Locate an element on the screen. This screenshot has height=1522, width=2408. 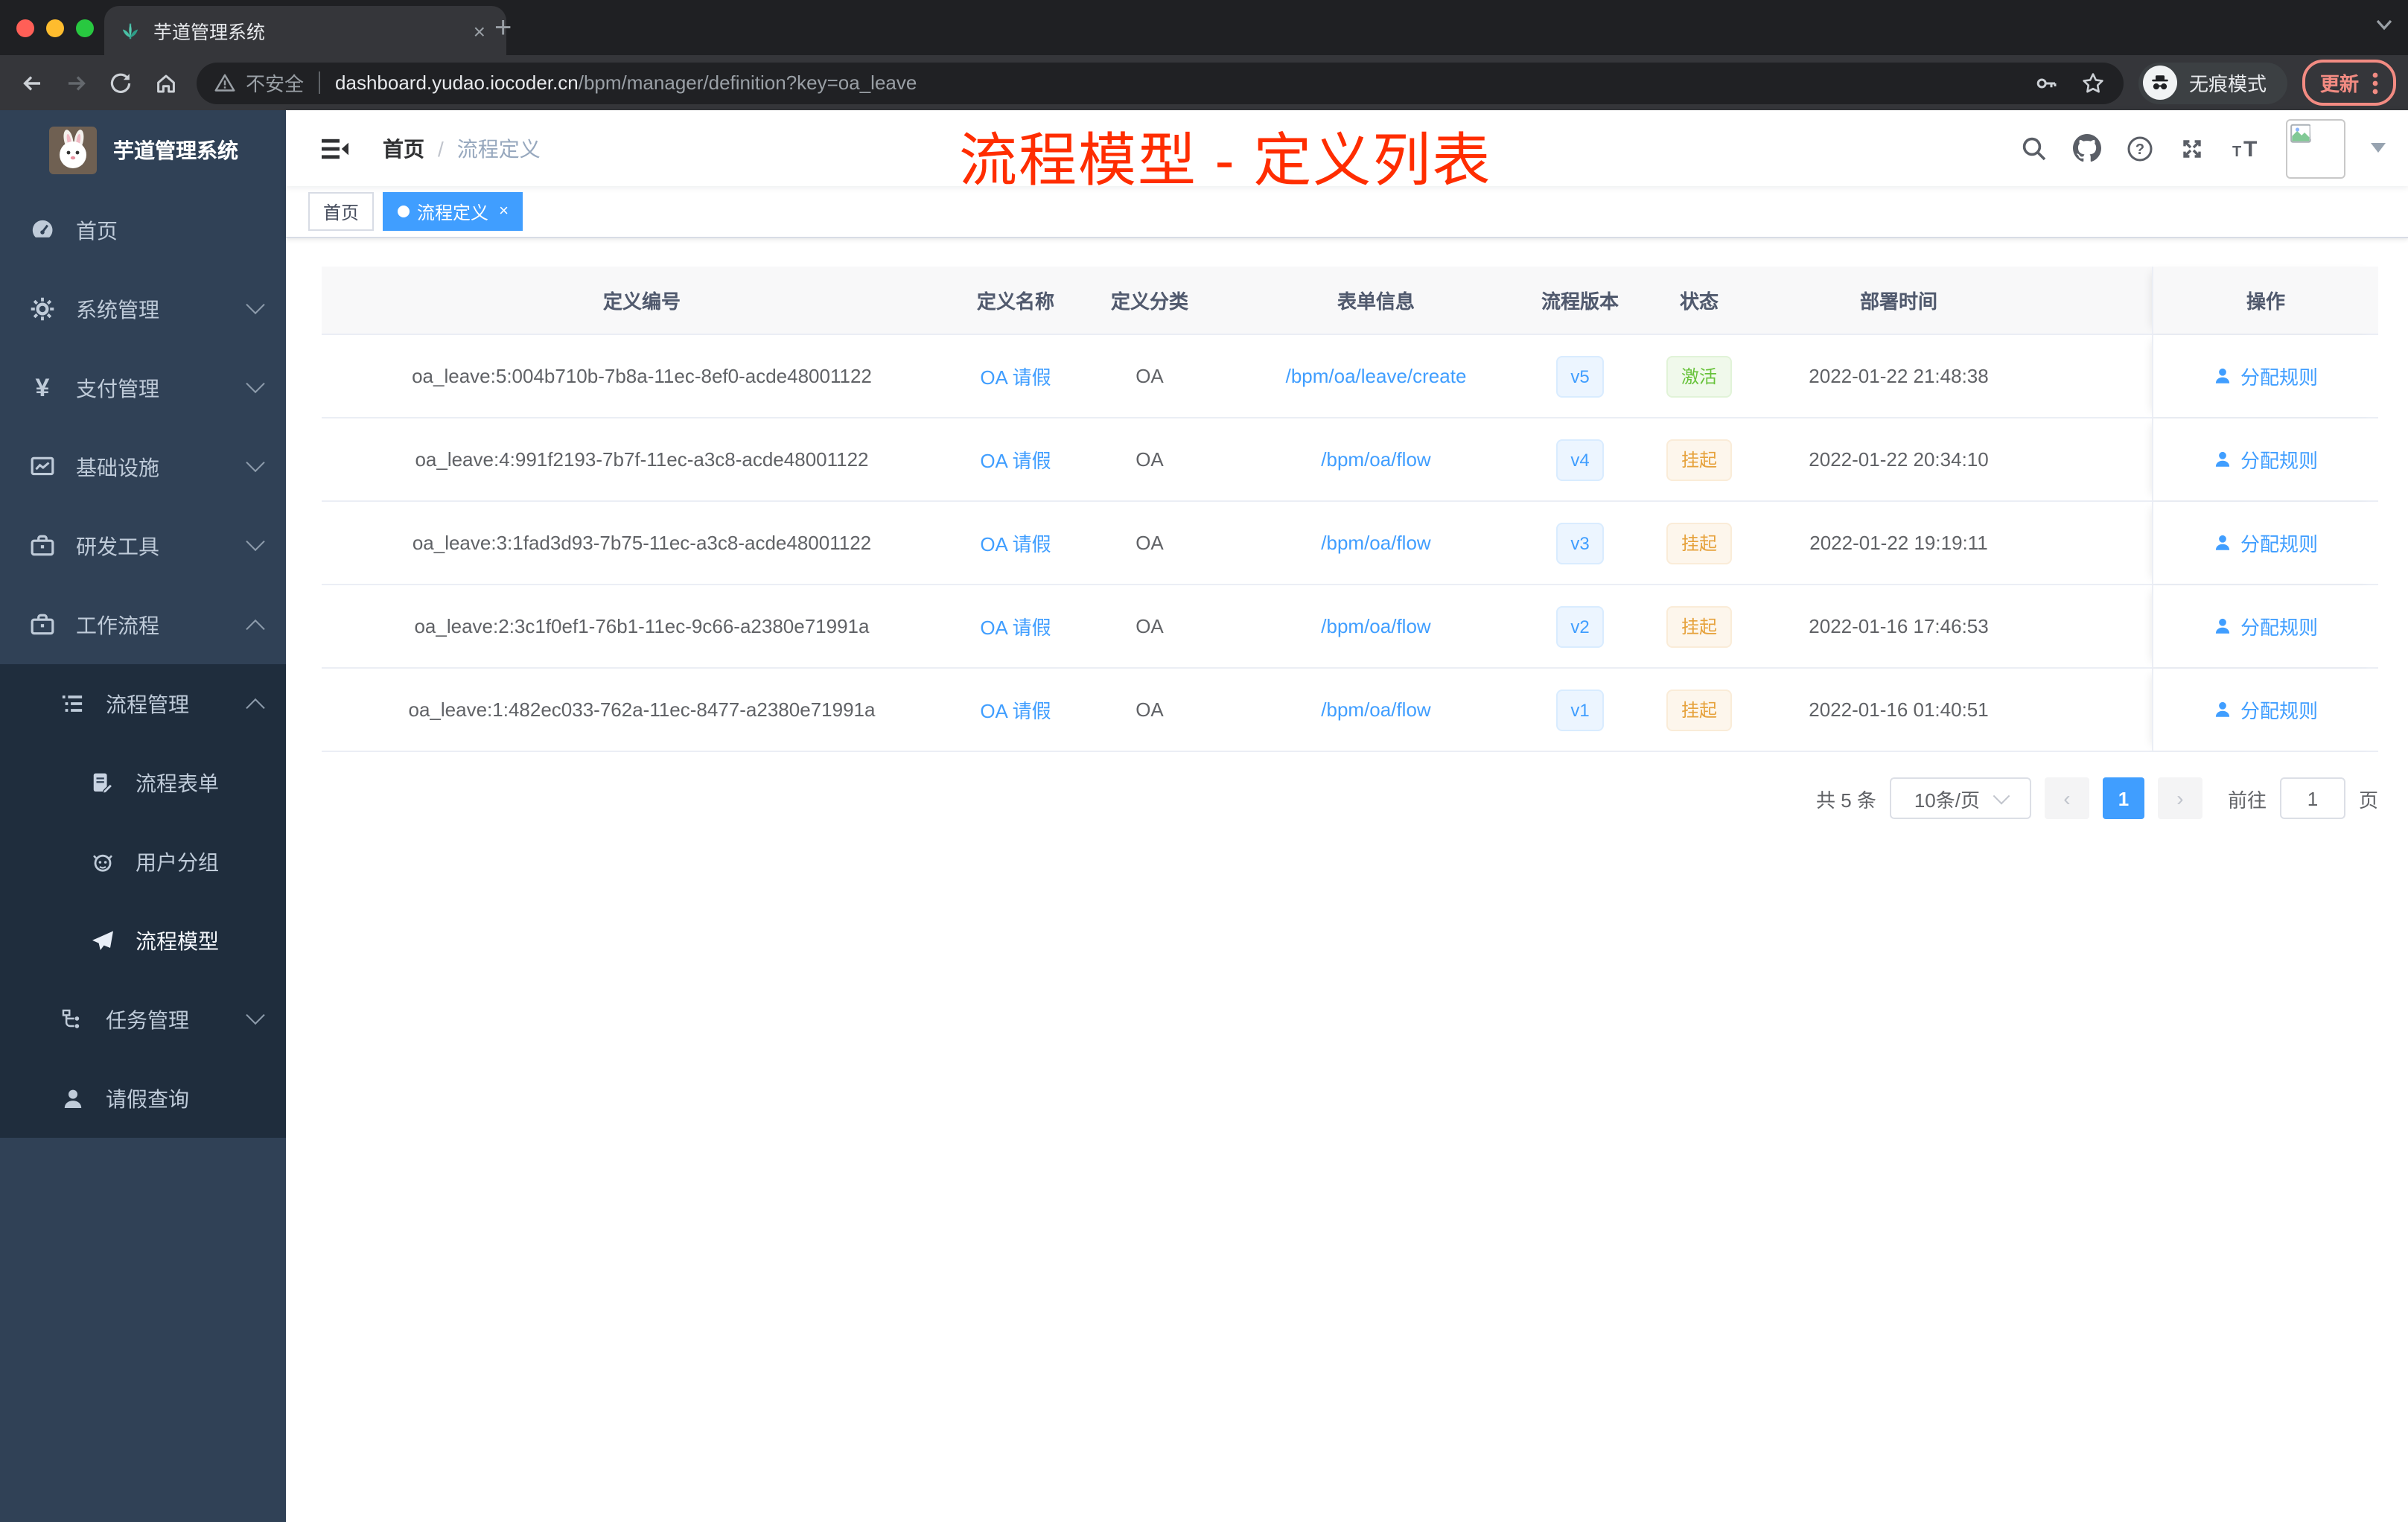
sidebar-item-label: 任务管理 is located at coordinates (147, 1019).